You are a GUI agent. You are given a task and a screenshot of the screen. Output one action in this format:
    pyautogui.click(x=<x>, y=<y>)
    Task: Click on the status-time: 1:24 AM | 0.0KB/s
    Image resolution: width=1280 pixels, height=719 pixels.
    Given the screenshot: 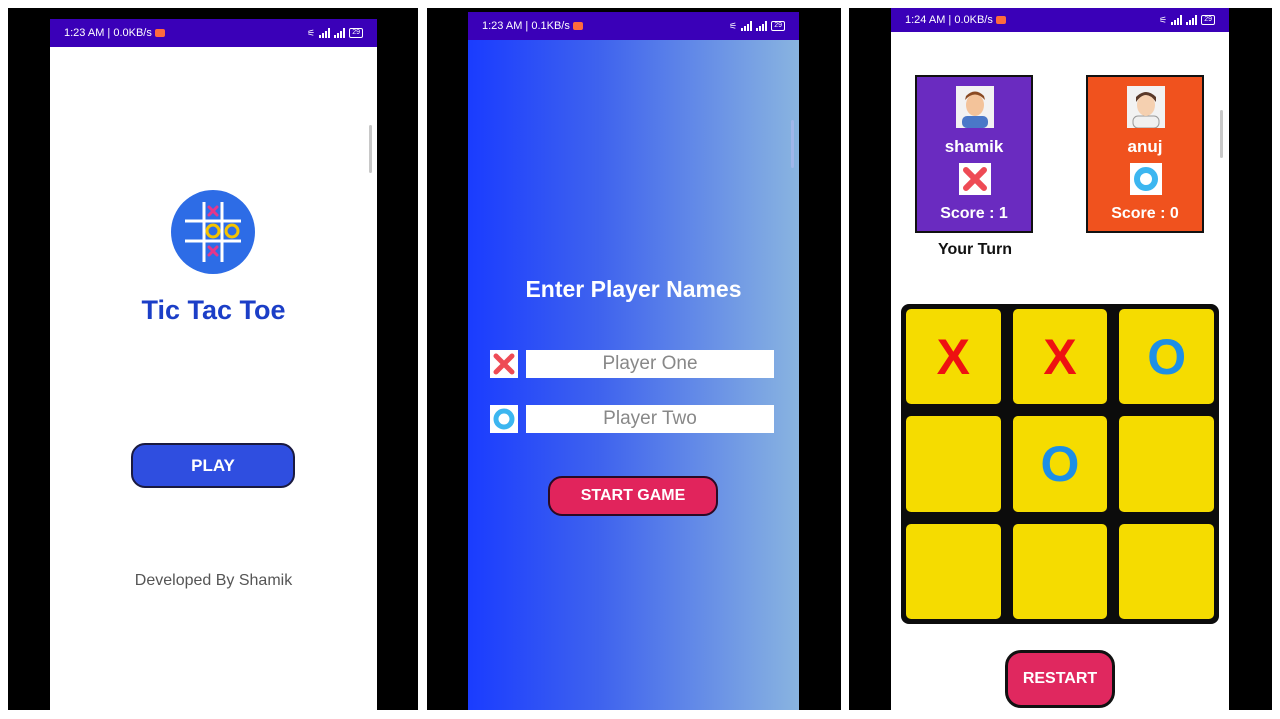 What is the action you would take?
    pyautogui.click(x=949, y=20)
    